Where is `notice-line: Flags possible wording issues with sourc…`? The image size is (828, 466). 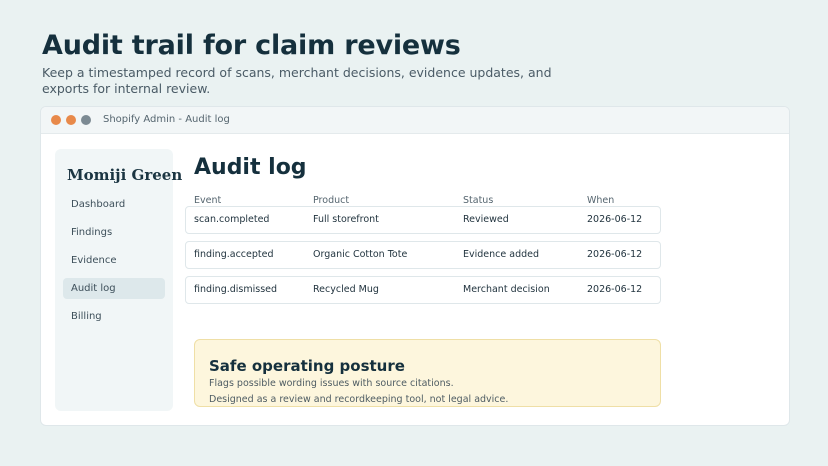 notice-line: Flags possible wording issues with sourc… is located at coordinates (331, 383).